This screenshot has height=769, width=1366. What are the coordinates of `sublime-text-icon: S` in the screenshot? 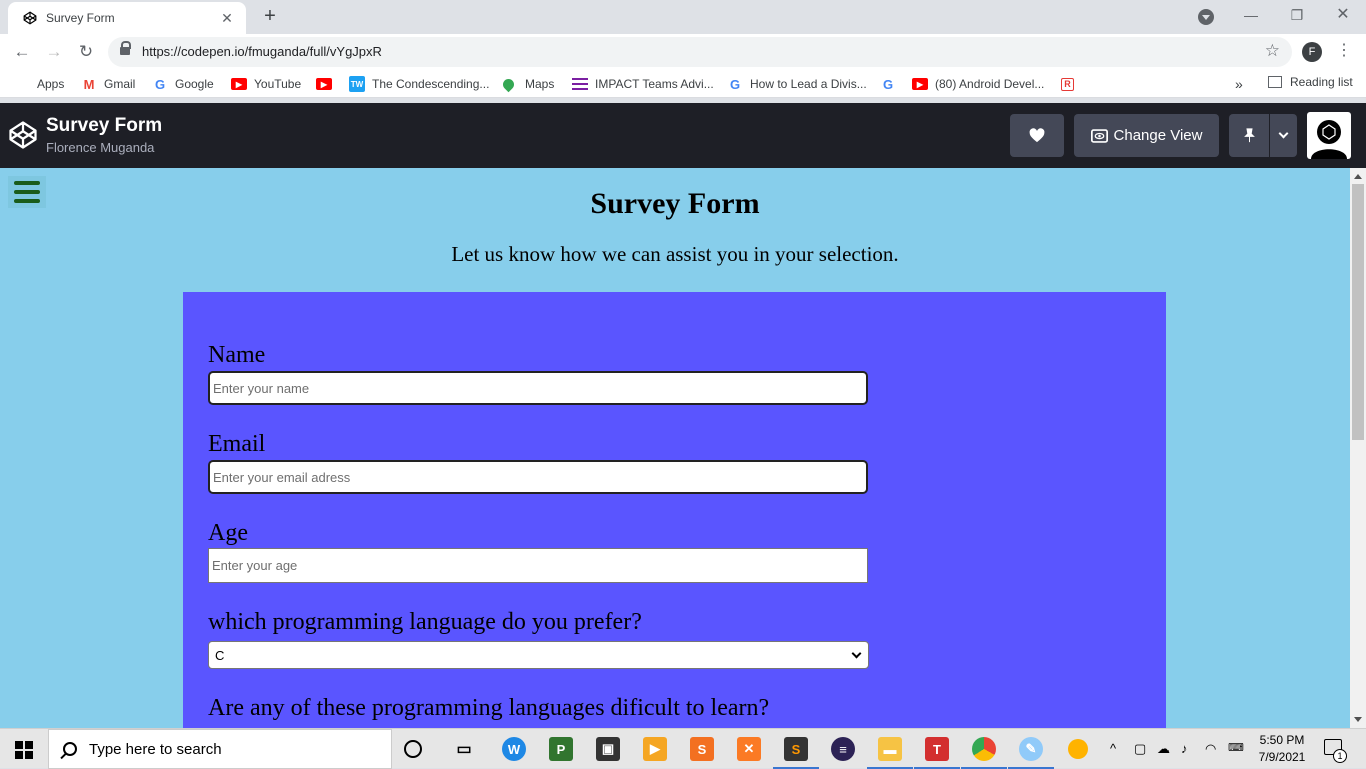 It's located at (796, 753).